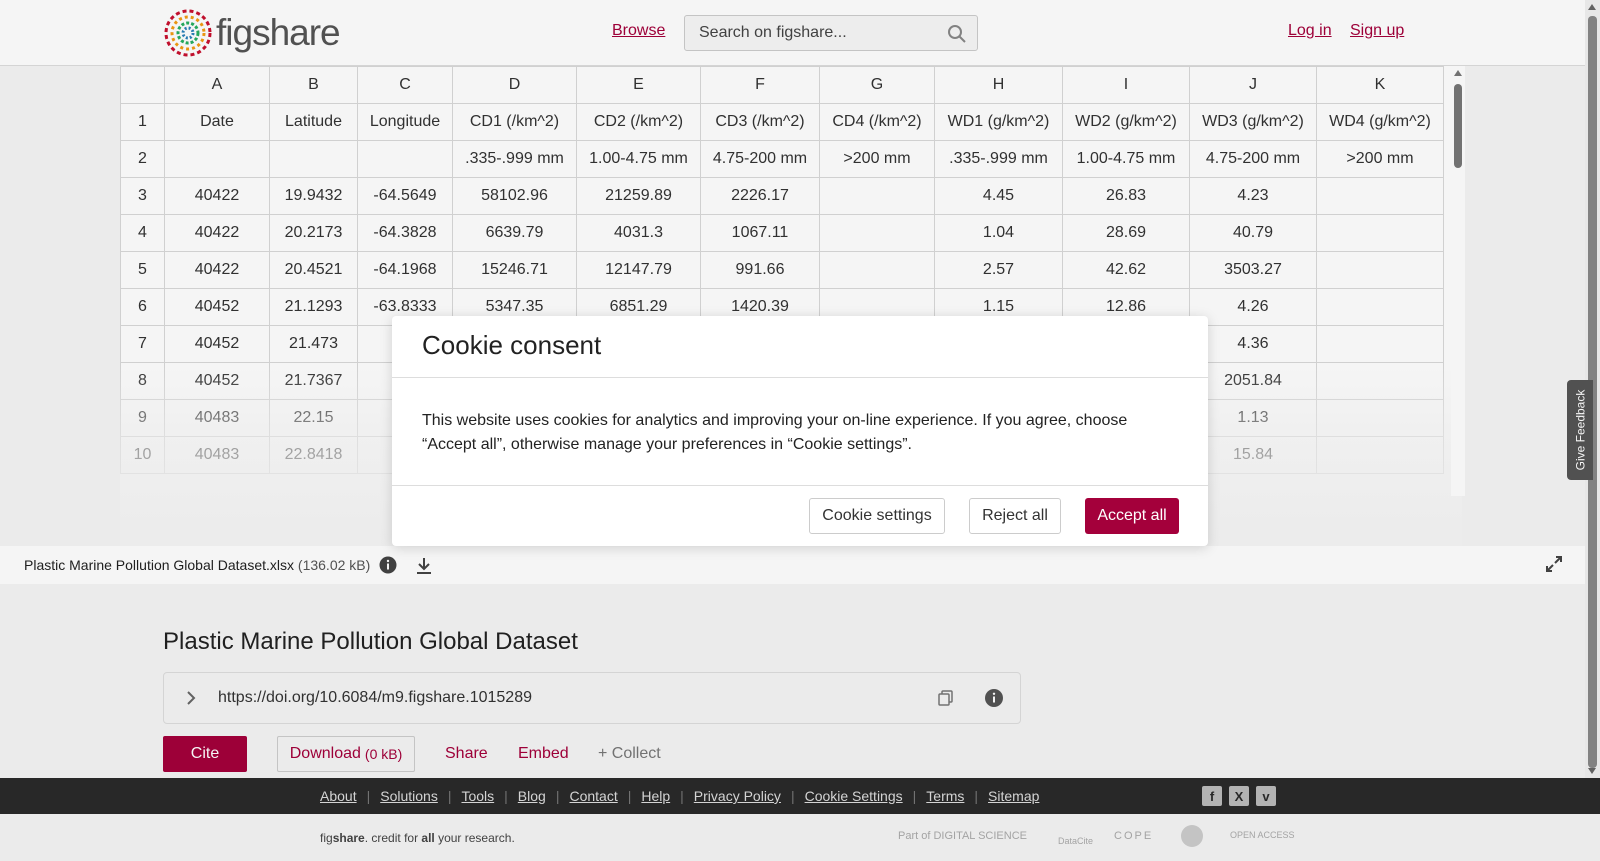  Describe the element at coordinates (1126, 85) in the screenshot. I see `column-header: I` at that location.